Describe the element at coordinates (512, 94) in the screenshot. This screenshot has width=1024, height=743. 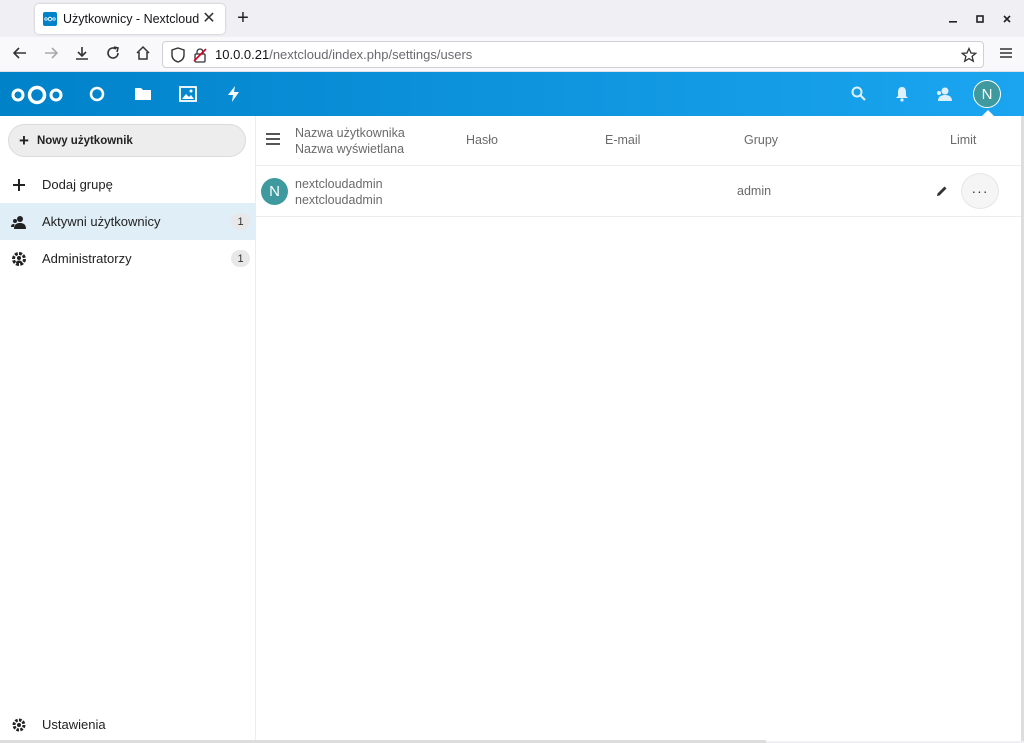
I see `nextcloud-header: N` at that location.